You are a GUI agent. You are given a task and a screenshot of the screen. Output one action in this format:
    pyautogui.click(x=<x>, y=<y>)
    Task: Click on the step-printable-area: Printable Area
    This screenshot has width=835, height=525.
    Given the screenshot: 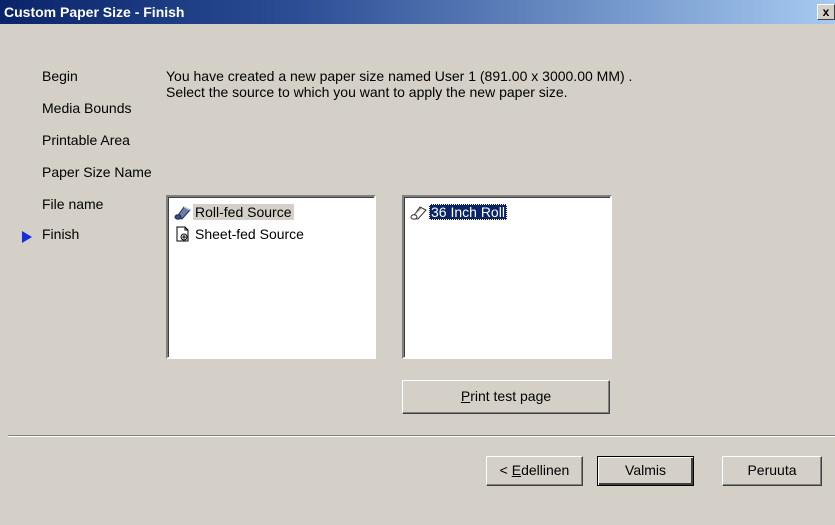 What is the action you would take?
    pyautogui.click(x=86, y=140)
    